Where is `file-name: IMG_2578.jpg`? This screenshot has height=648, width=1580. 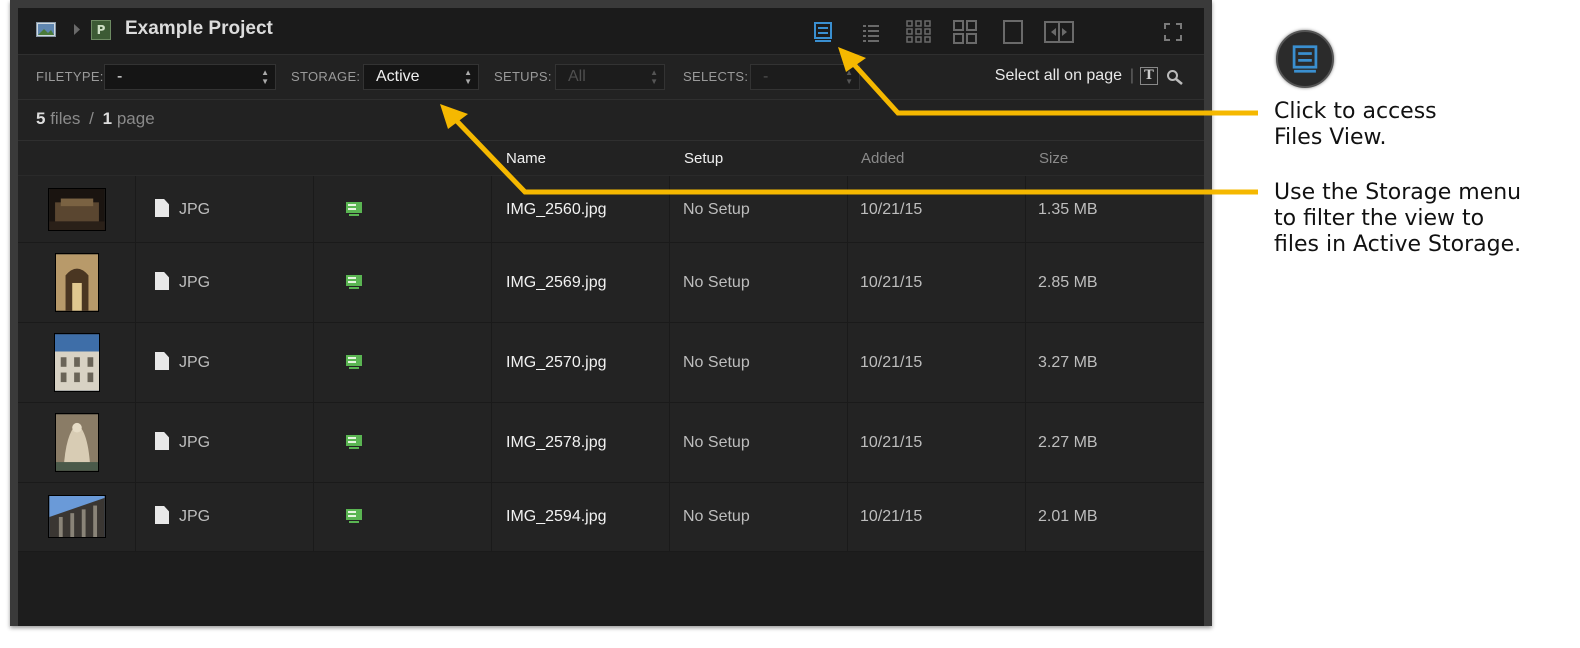
file-name: IMG_2578.jpg is located at coordinates (556, 443).